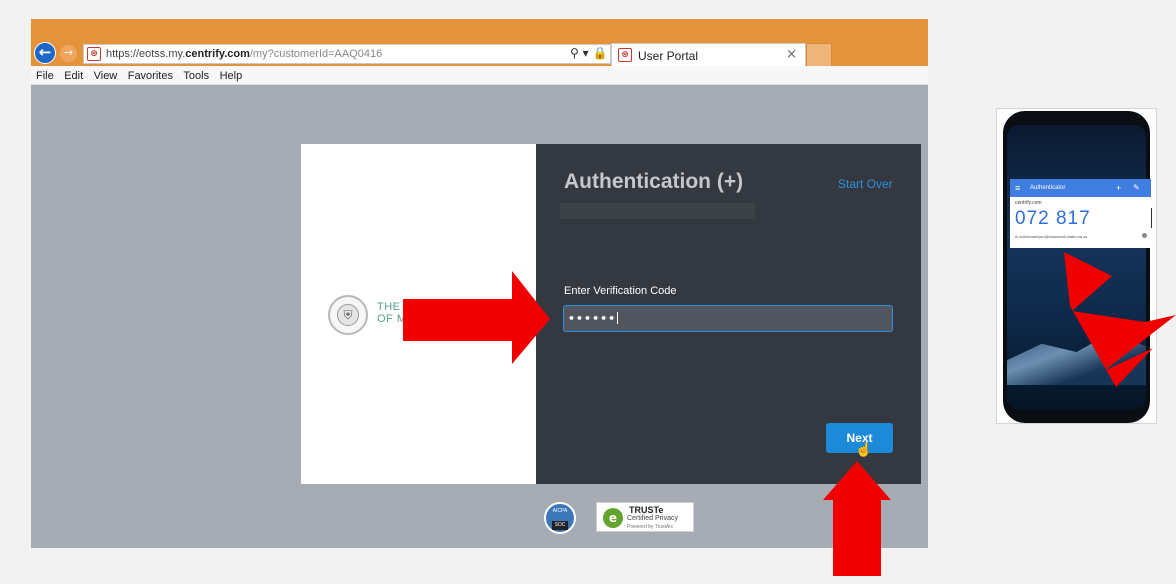  Describe the element at coordinates (476, 317) in the screenshot. I see `arrow-to-code-input` at that location.